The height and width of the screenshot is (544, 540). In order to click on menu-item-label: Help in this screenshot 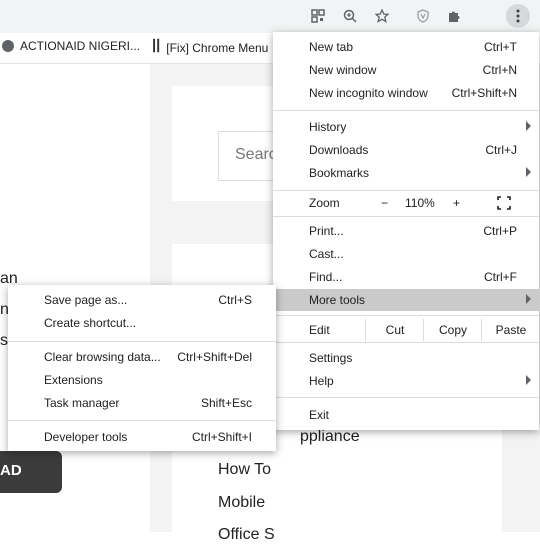, I will do `click(321, 381)`.